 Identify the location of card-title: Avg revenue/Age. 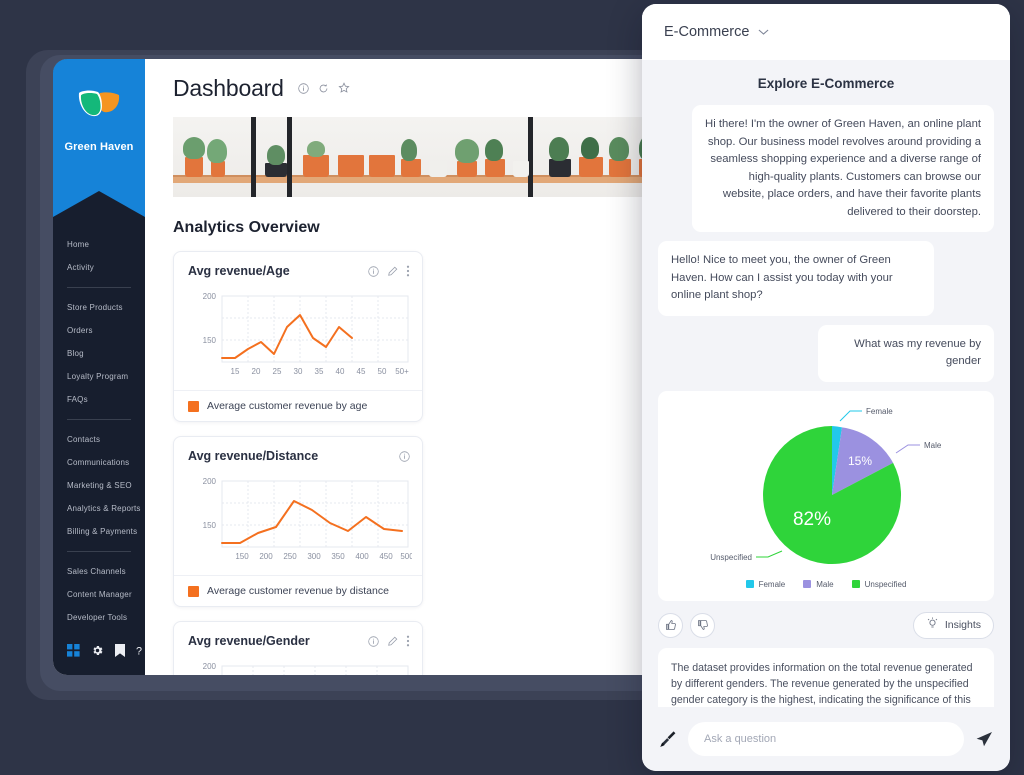
(239, 271).